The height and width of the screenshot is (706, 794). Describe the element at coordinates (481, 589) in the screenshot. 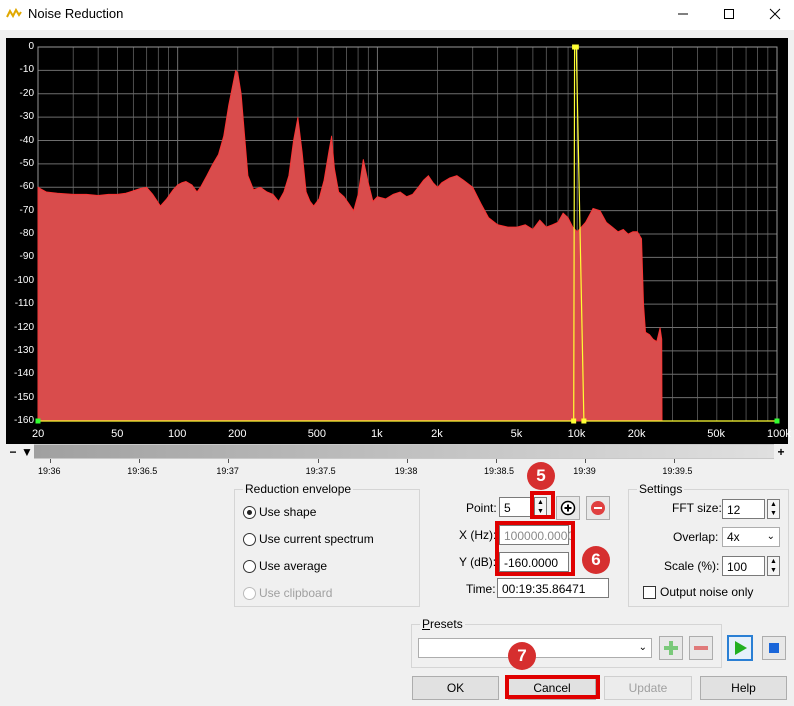

I see `time-label: Time:` at that location.